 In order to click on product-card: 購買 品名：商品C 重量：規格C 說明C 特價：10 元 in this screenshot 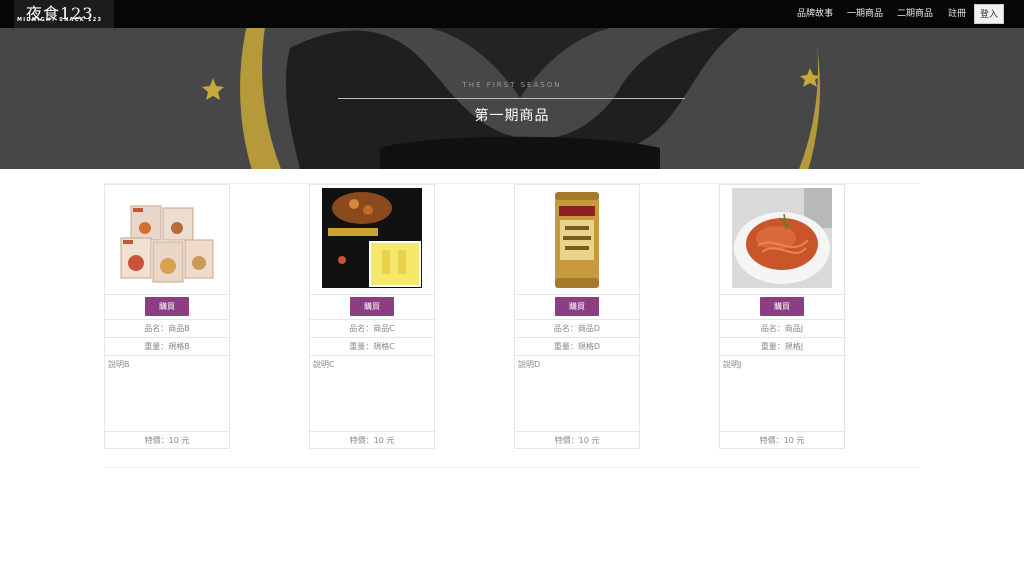, I will do `click(372, 316)`.